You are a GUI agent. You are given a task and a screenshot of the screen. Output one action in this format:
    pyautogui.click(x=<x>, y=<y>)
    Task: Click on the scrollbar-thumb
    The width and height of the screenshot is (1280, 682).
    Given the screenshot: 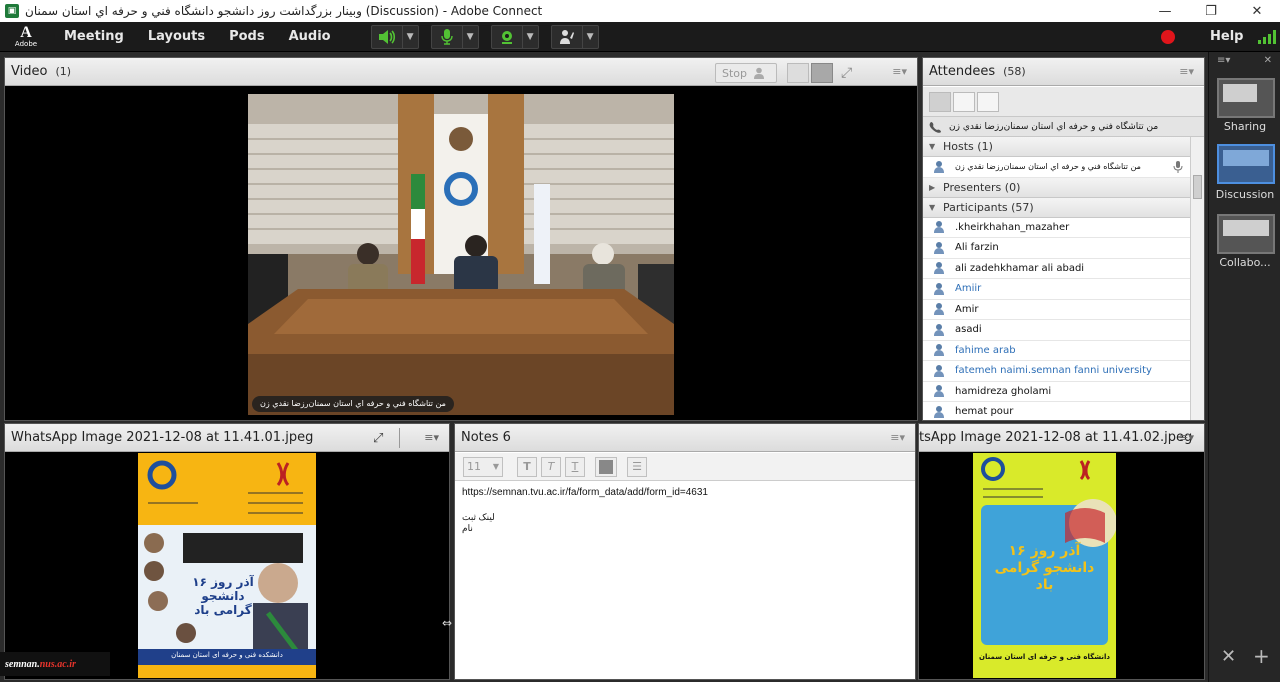 What is the action you would take?
    pyautogui.click(x=1197, y=187)
    